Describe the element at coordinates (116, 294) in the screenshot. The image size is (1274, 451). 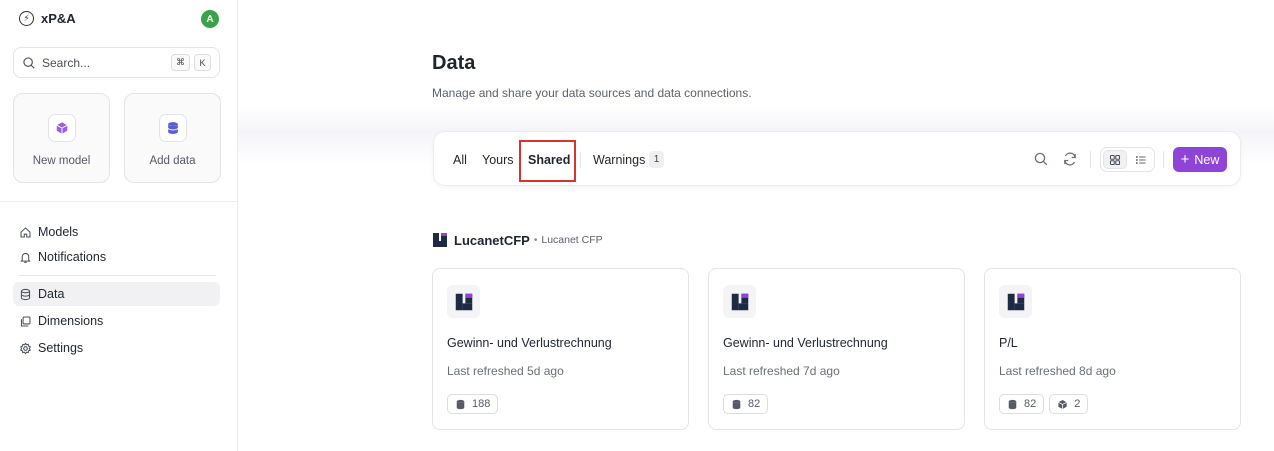
I see `sidebar-item-data: Data` at that location.